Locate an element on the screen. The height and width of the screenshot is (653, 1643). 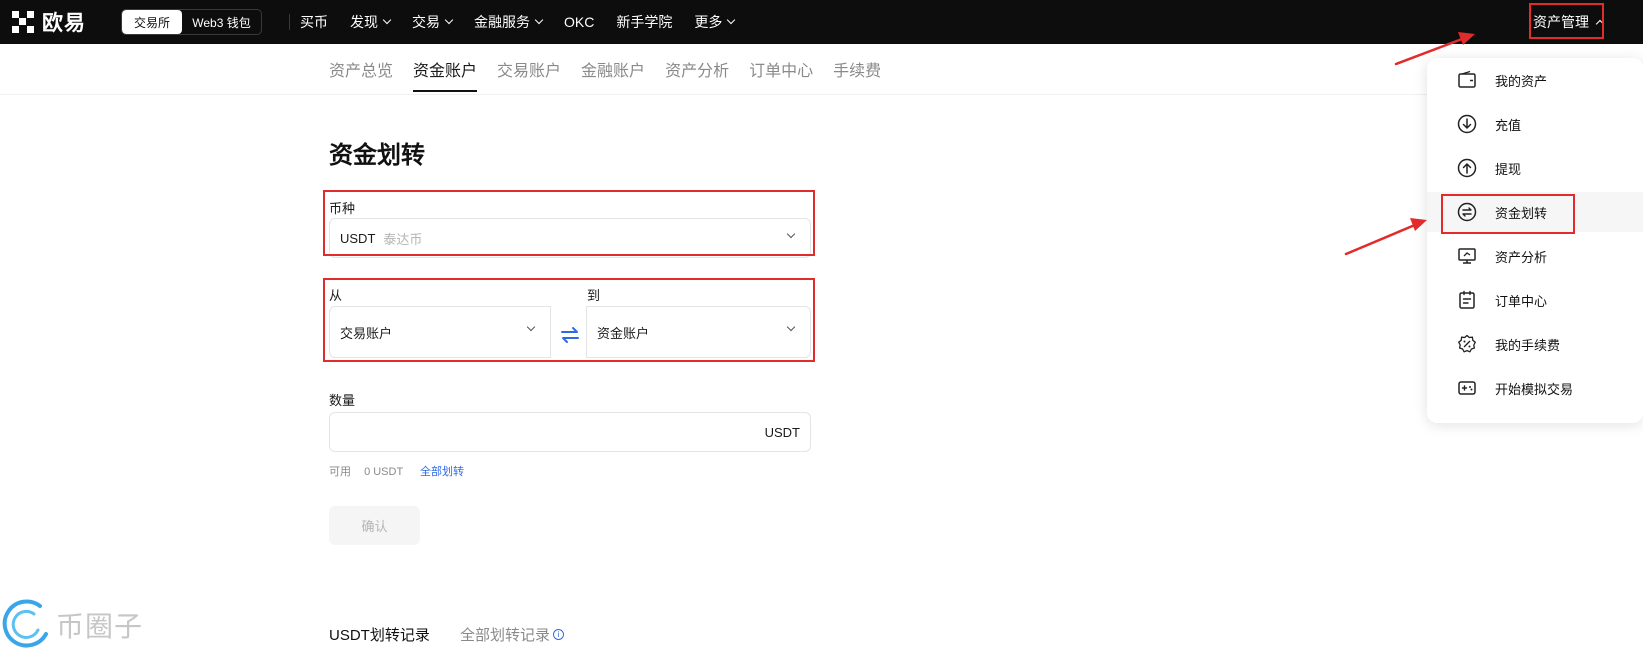
nav-item-label: OKC is located at coordinates (579, 22).